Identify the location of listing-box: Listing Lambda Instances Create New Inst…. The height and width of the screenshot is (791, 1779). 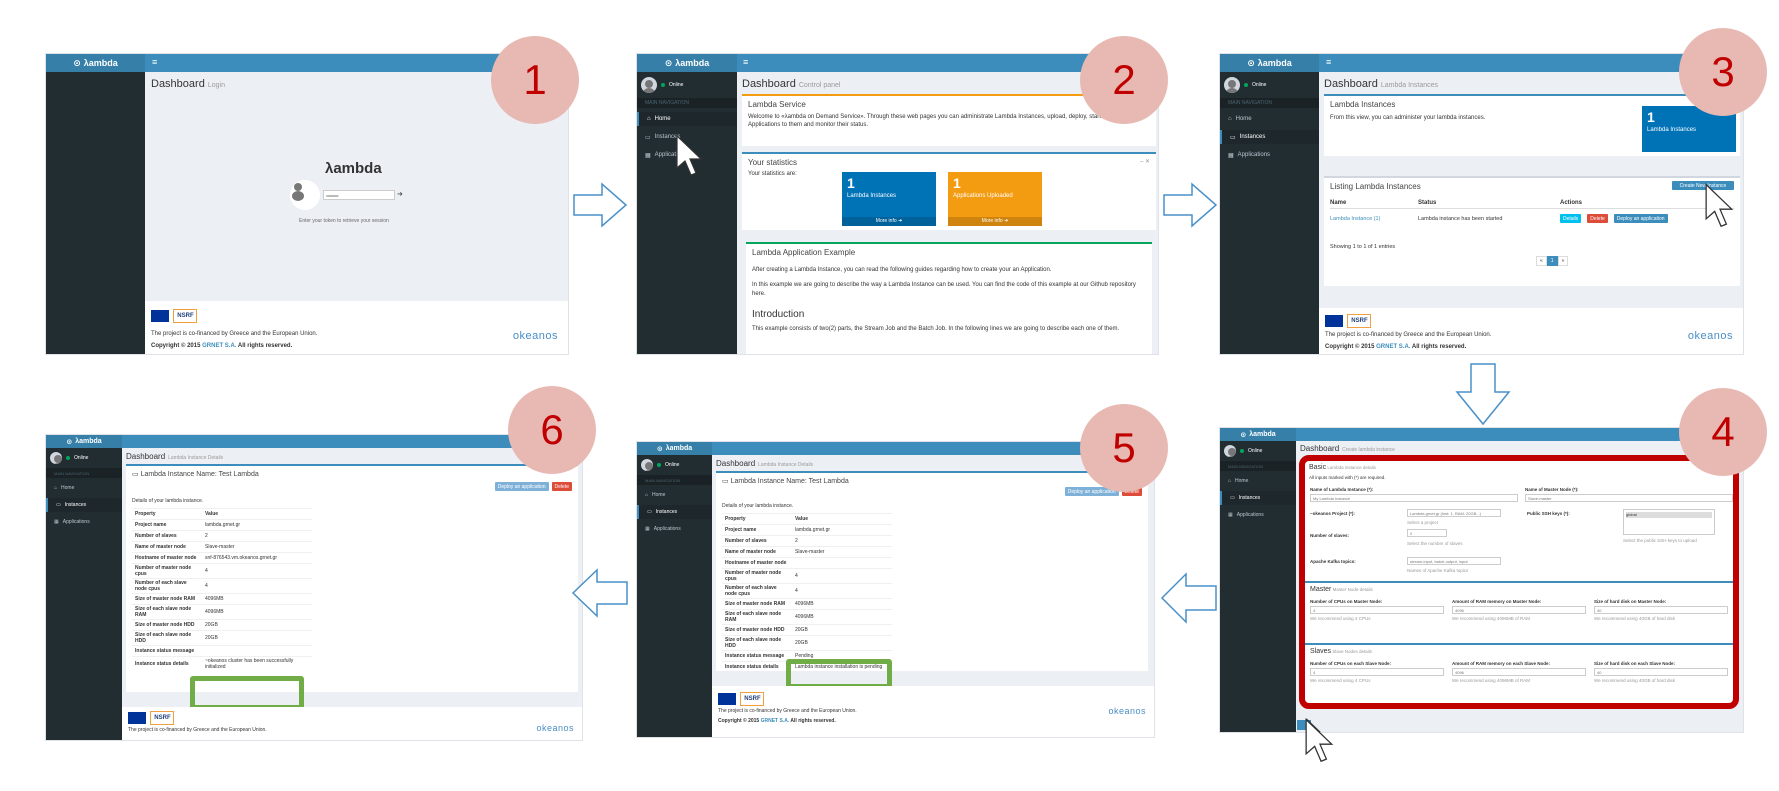
(1532, 231).